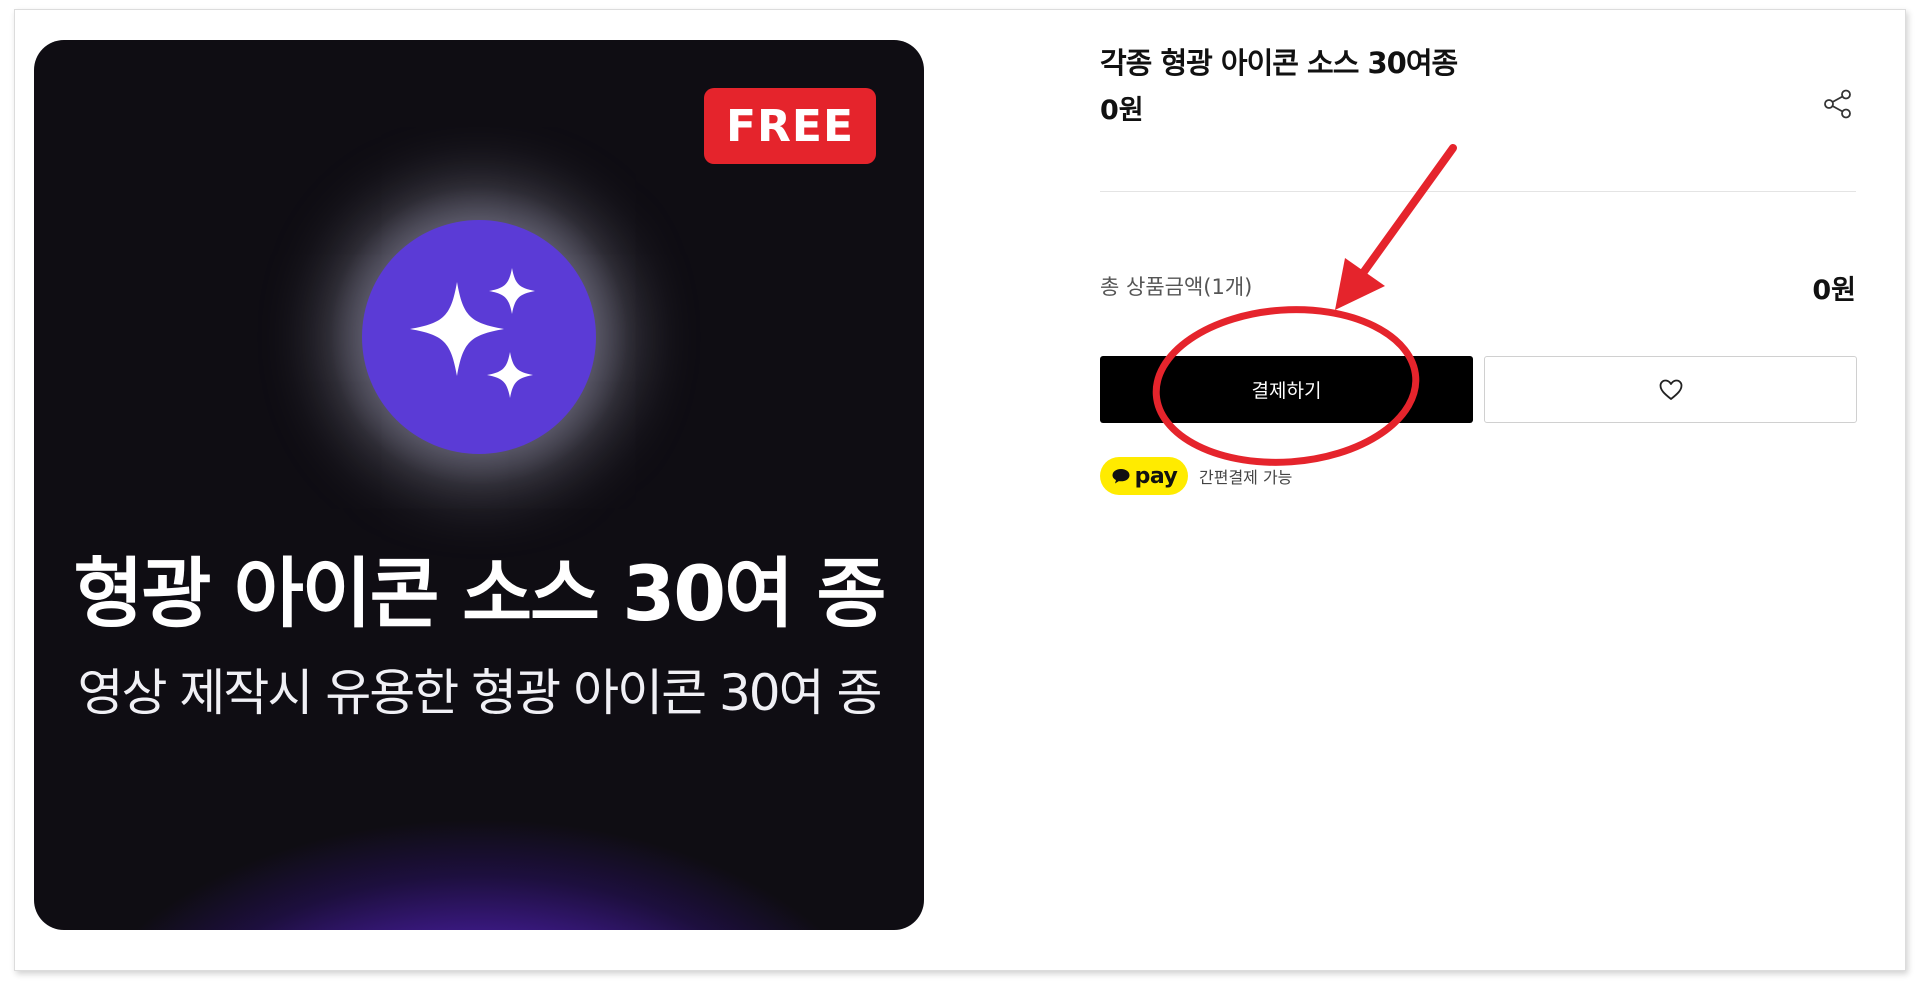  I want to click on product-price: 0원, so click(1122, 110).